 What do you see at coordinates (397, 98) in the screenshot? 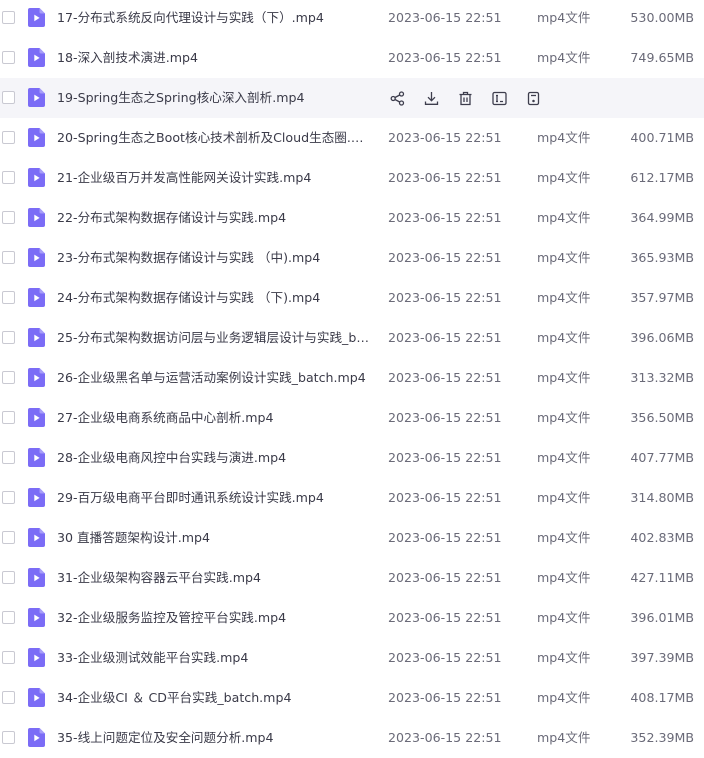
I see `share-button` at bounding box center [397, 98].